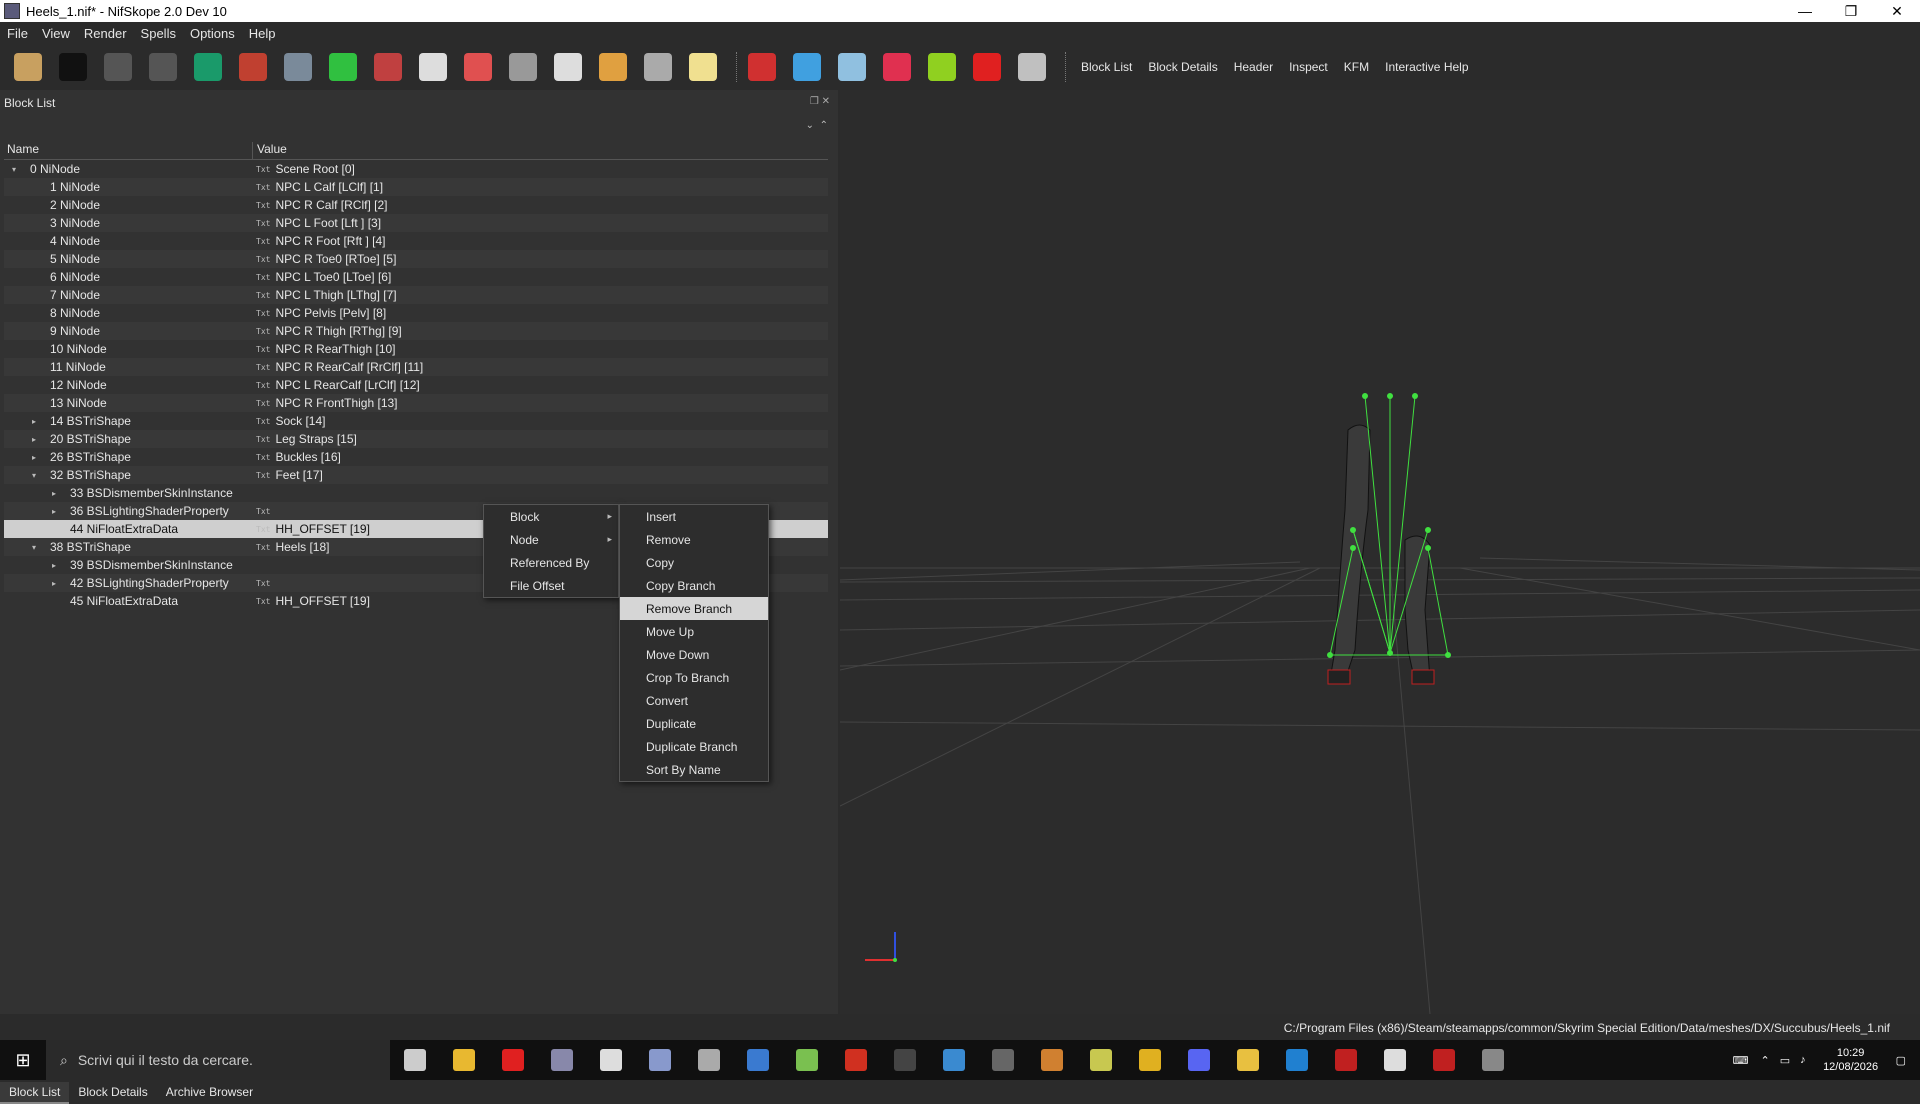 The height and width of the screenshot is (1104, 1920). What do you see at coordinates (416, 277) in the screenshot?
I see `tree-row: 6 NiNode Txt NPC L Toe0 [LToe] [6]` at bounding box center [416, 277].